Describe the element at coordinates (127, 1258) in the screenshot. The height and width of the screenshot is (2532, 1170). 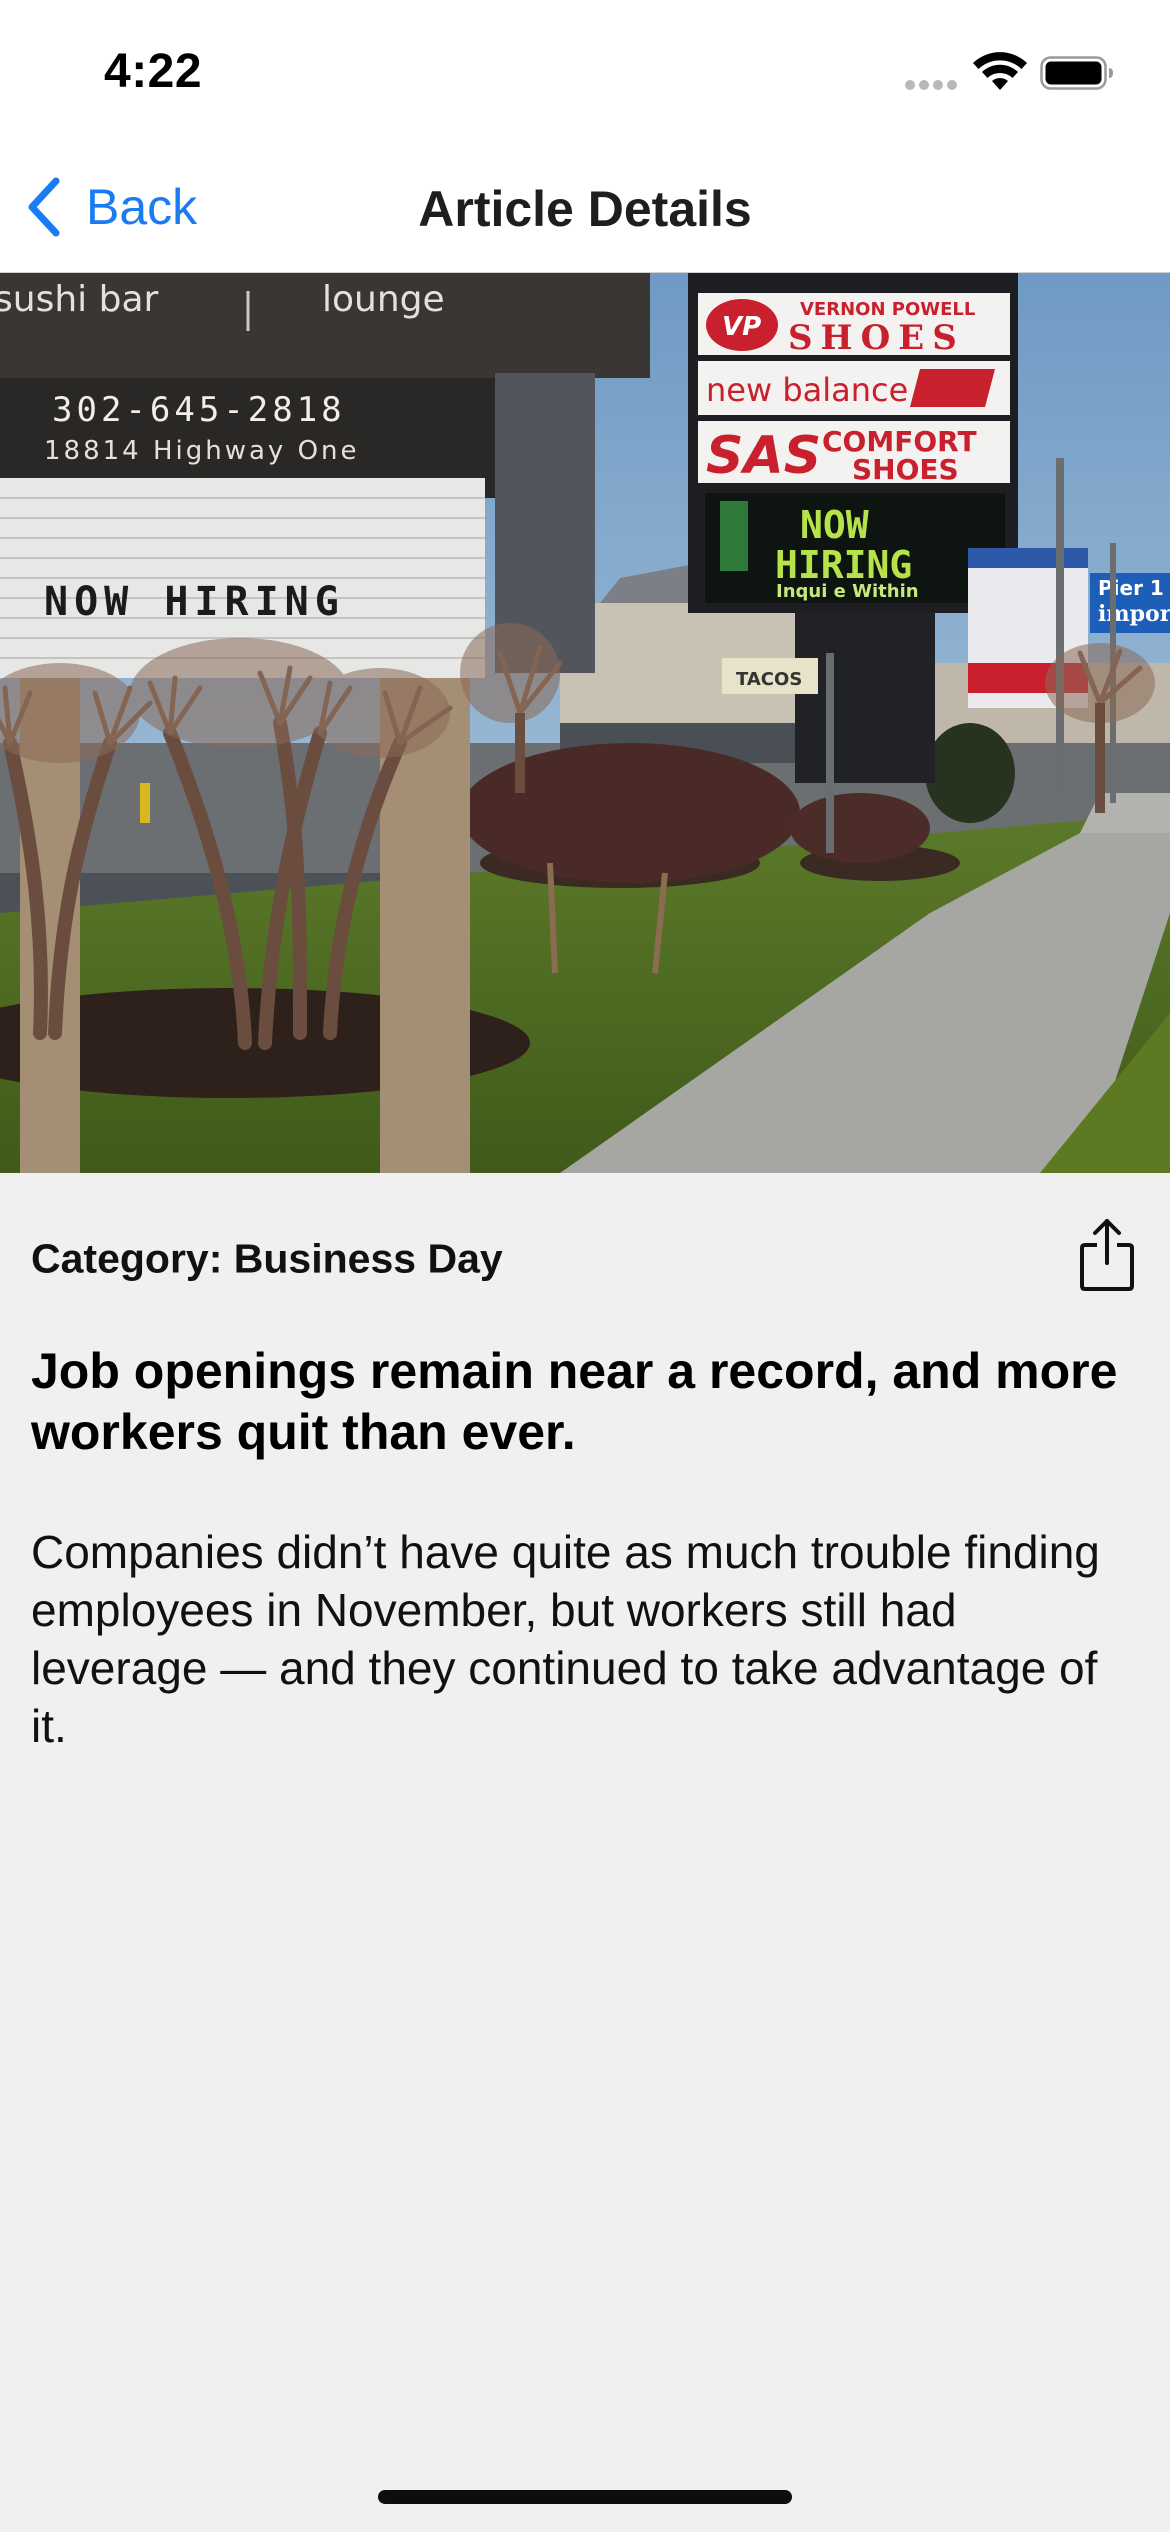
I see `category-label: Category:` at that location.